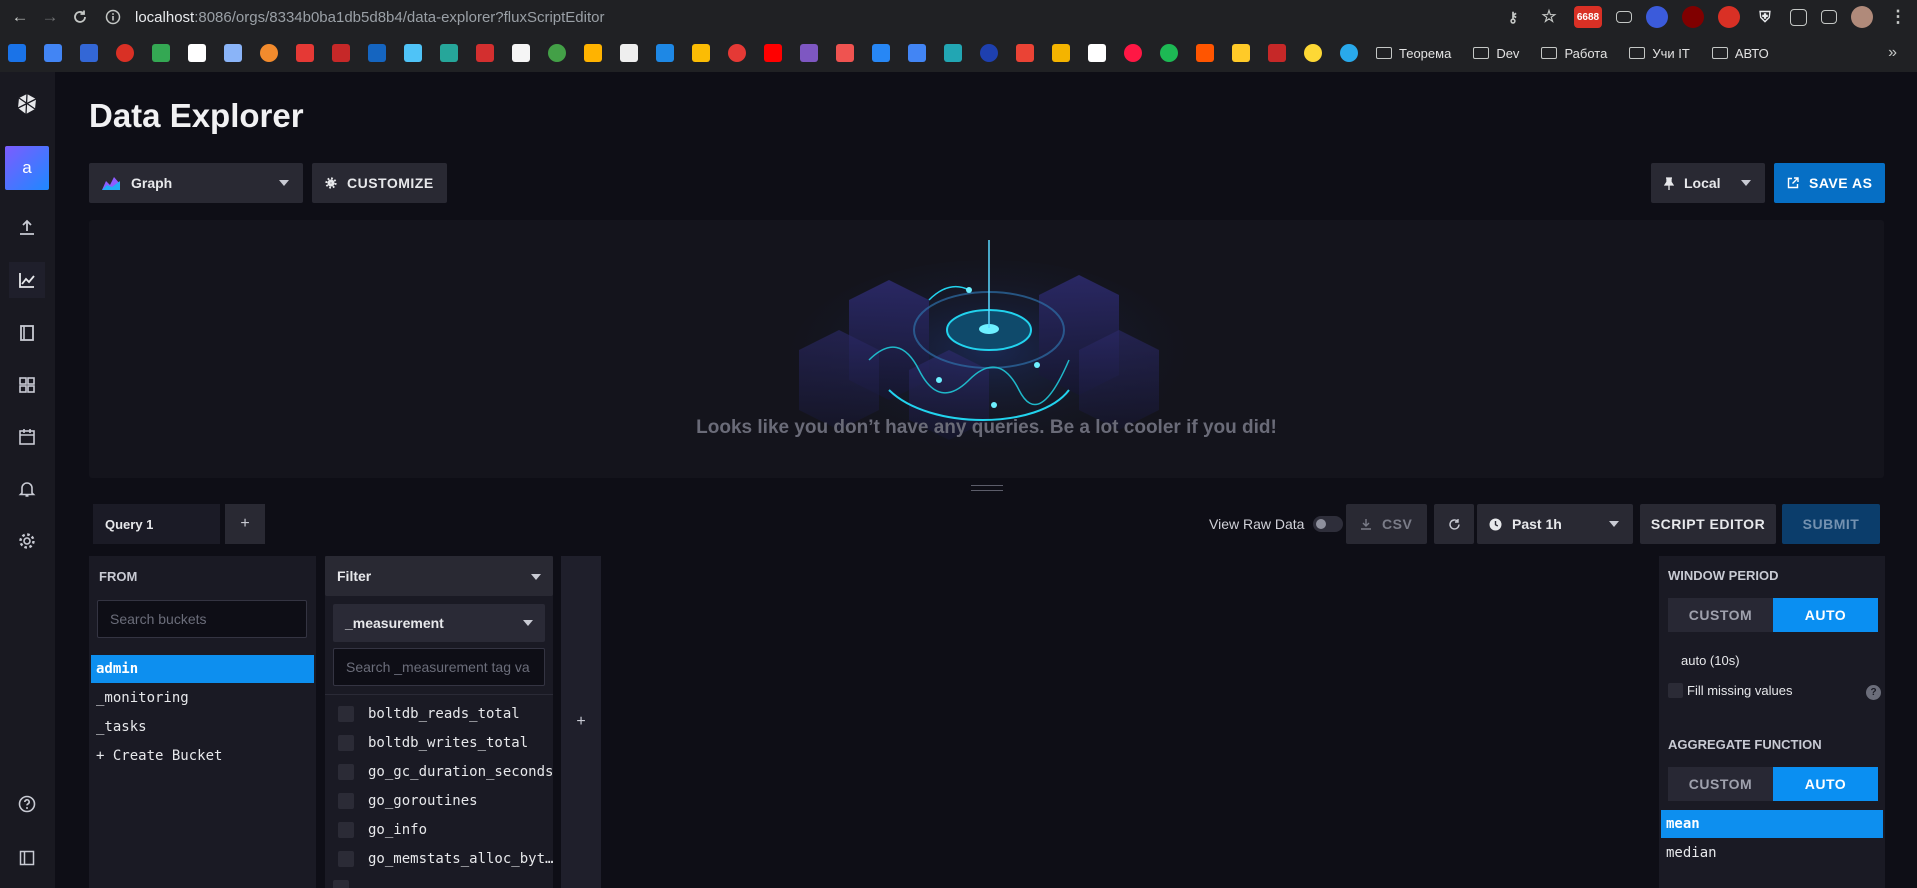 Image resolution: width=1917 pixels, height=888 pixels. What do you see at coordinates (581, 722) in the screenshot?
I see `add-filter-button: +` at bounding box center [581, 722].